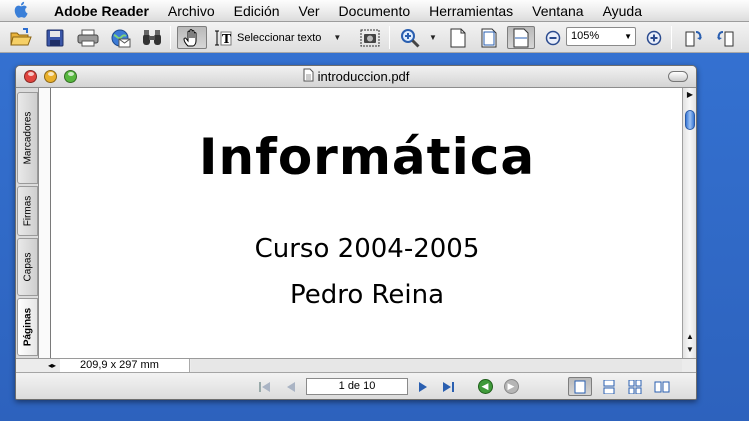 The height and width of the screenshot is (421, 749). I want to click on document-title: Informática, so click(367, 157).